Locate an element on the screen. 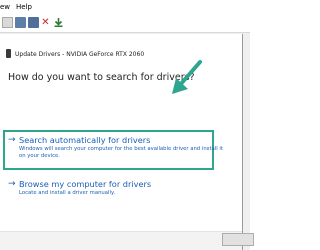 The height and width of the screenshot is (250, 320). dialog-question: How do you want to search for drivers? is located at coordinates (101, 77).